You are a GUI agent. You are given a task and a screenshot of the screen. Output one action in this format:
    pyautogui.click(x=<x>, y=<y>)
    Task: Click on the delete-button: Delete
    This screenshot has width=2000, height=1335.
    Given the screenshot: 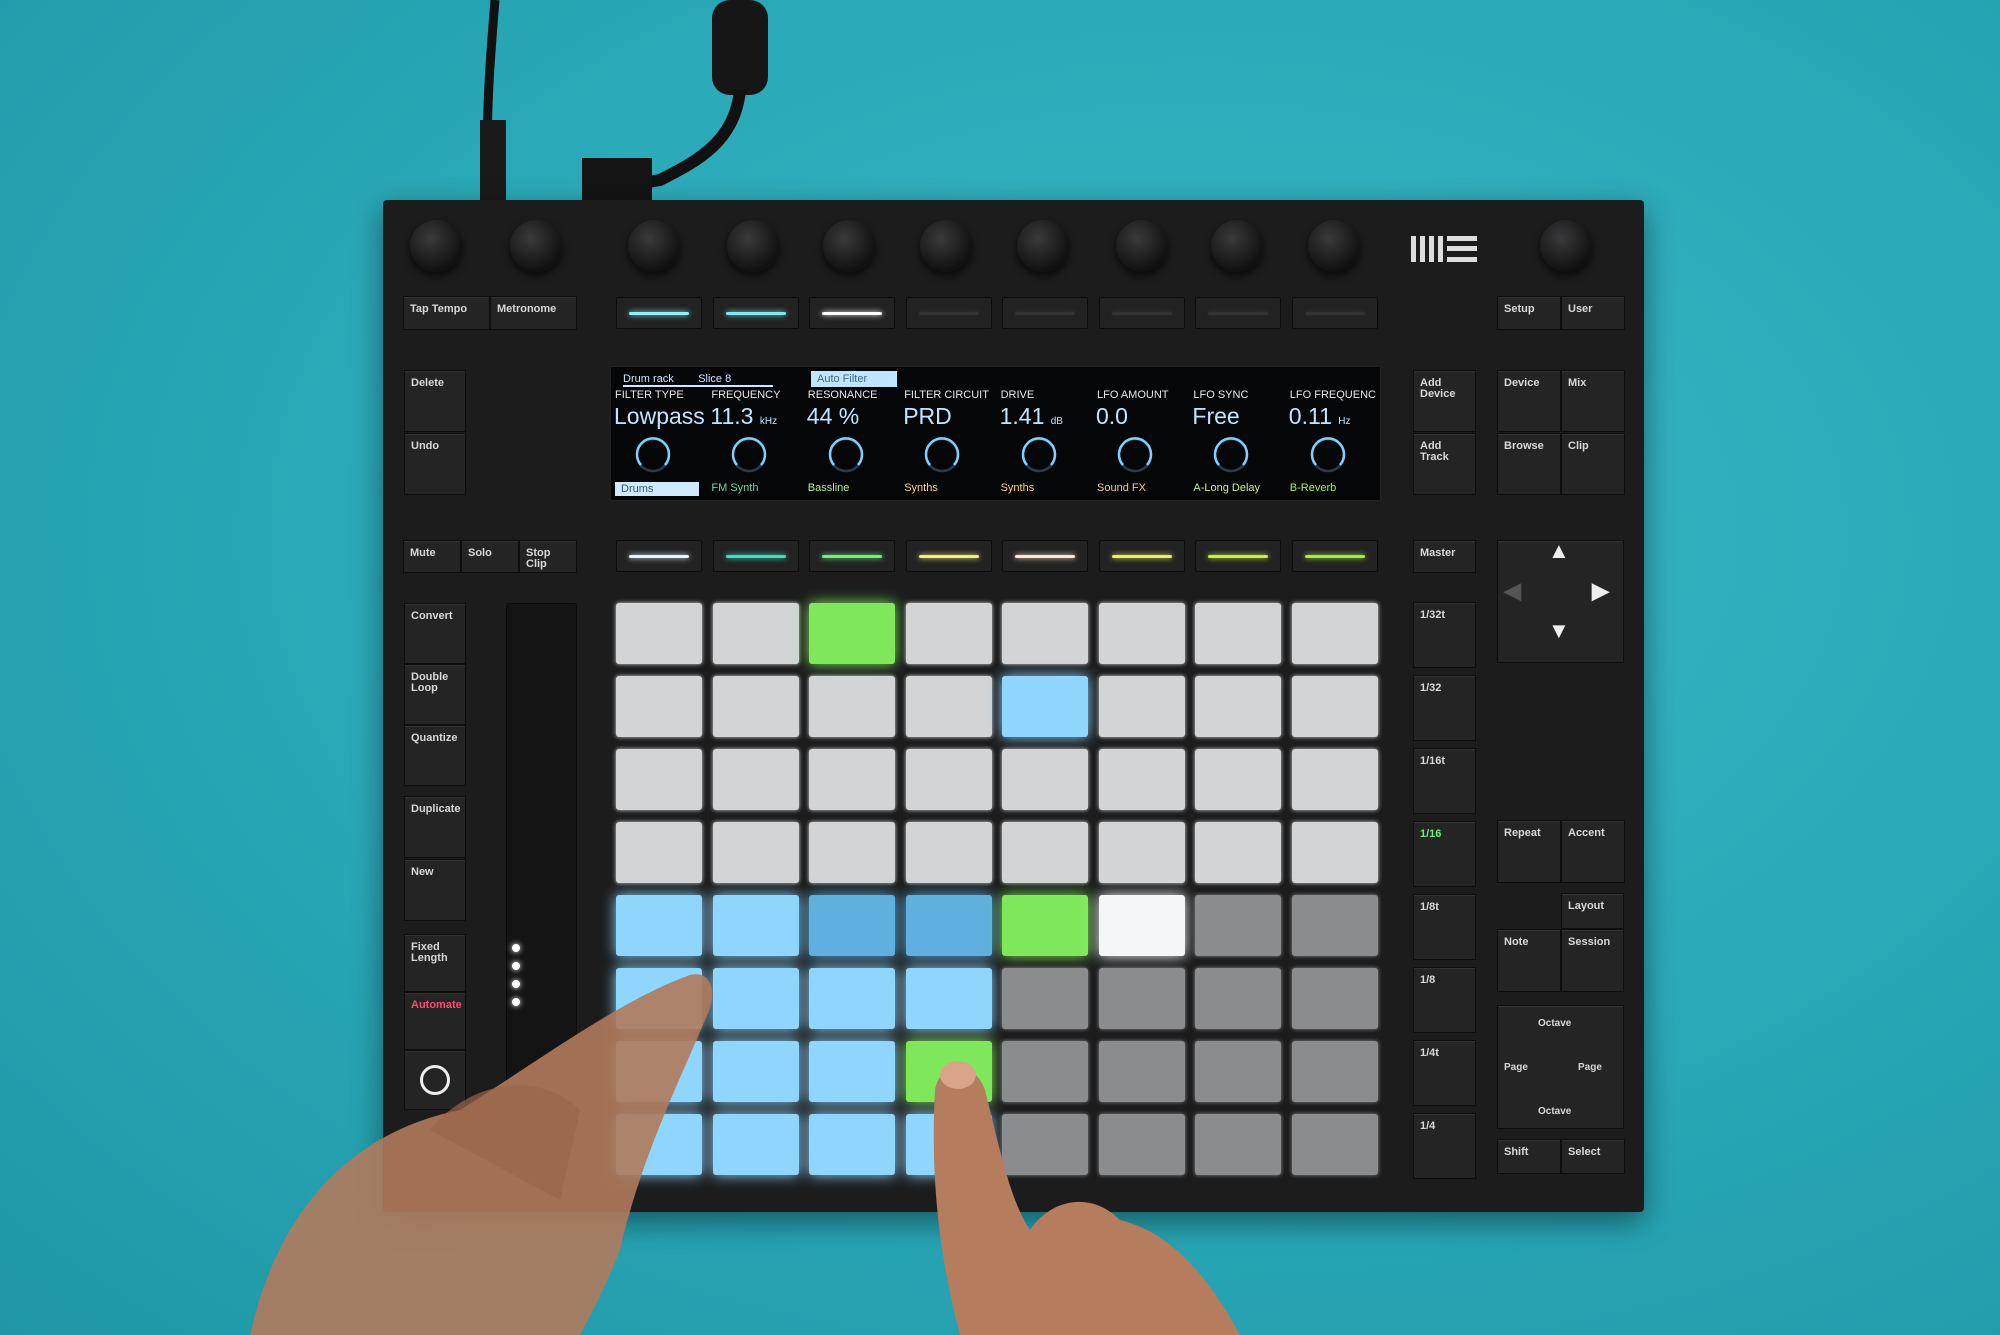 What is the action you would take?
    pyautogui.click(x=435, y=401)
    